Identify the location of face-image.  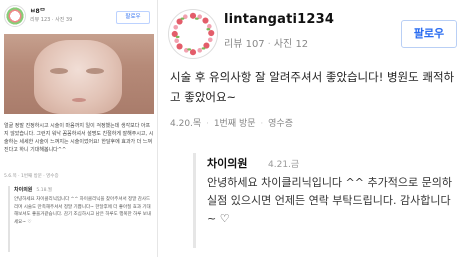
(78, 77).